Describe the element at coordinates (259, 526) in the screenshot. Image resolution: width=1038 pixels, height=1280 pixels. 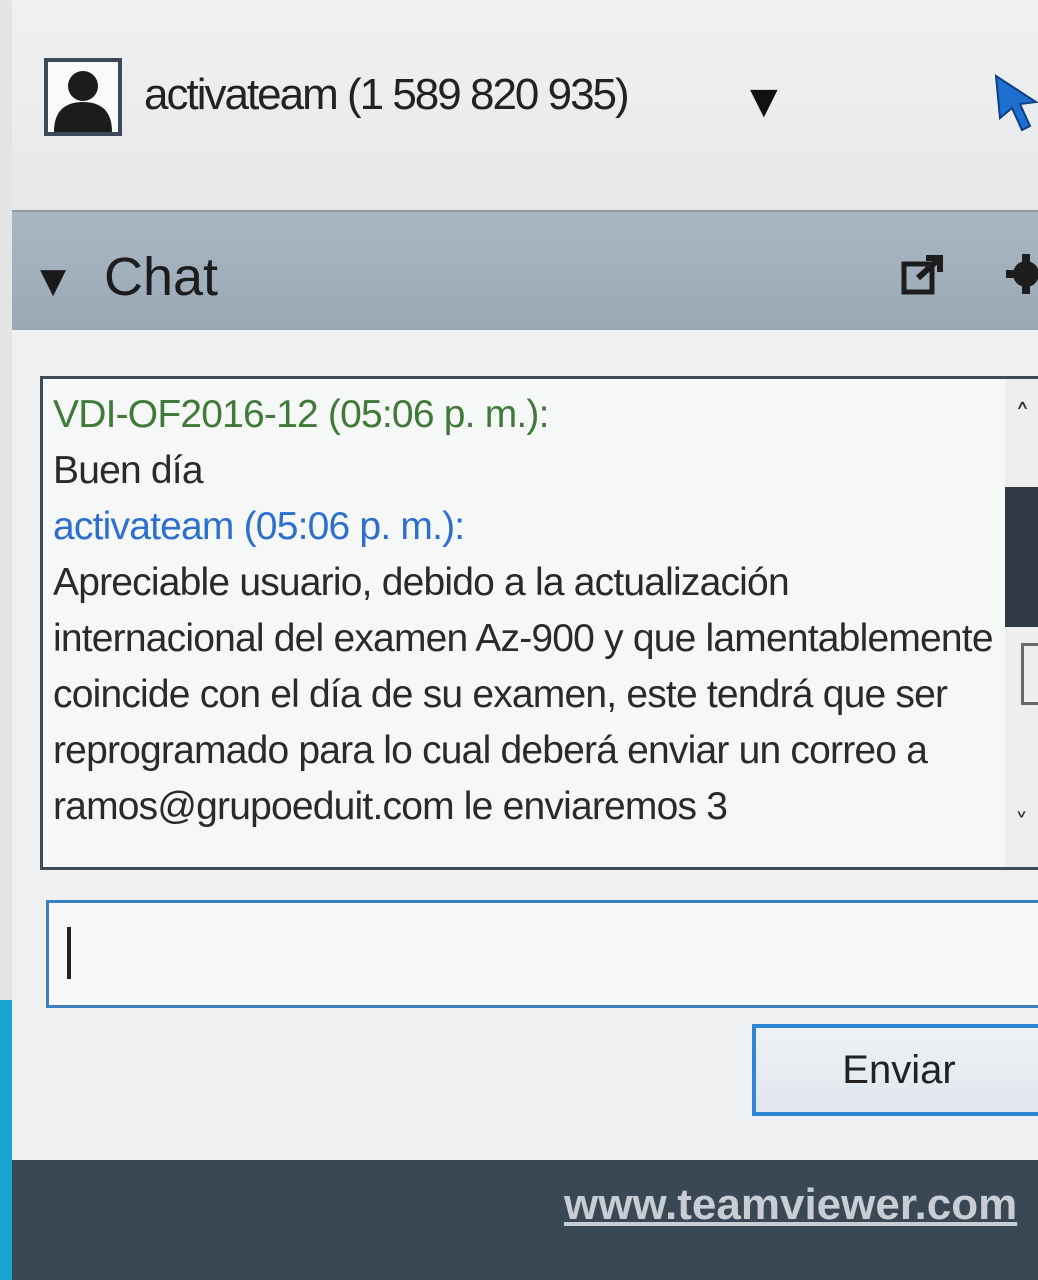
I see `message-sender: activateam (05:06 p. m.):` at that location.